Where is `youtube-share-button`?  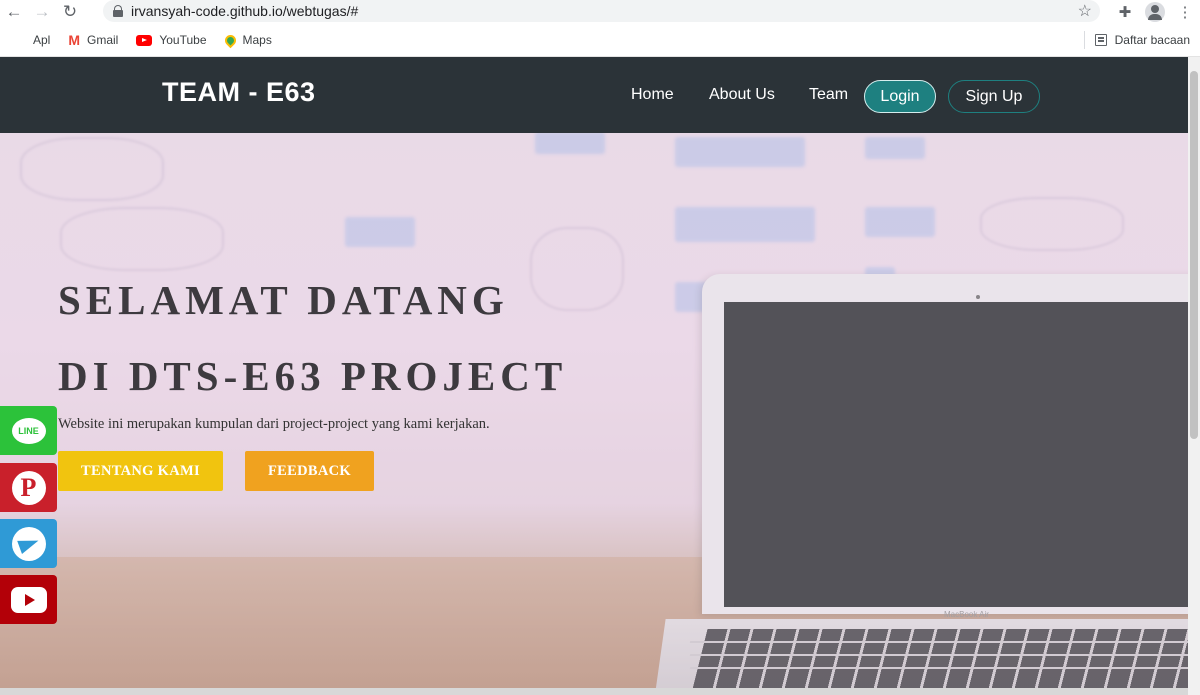
youtube-share-button is located at coordinates (28, 599).